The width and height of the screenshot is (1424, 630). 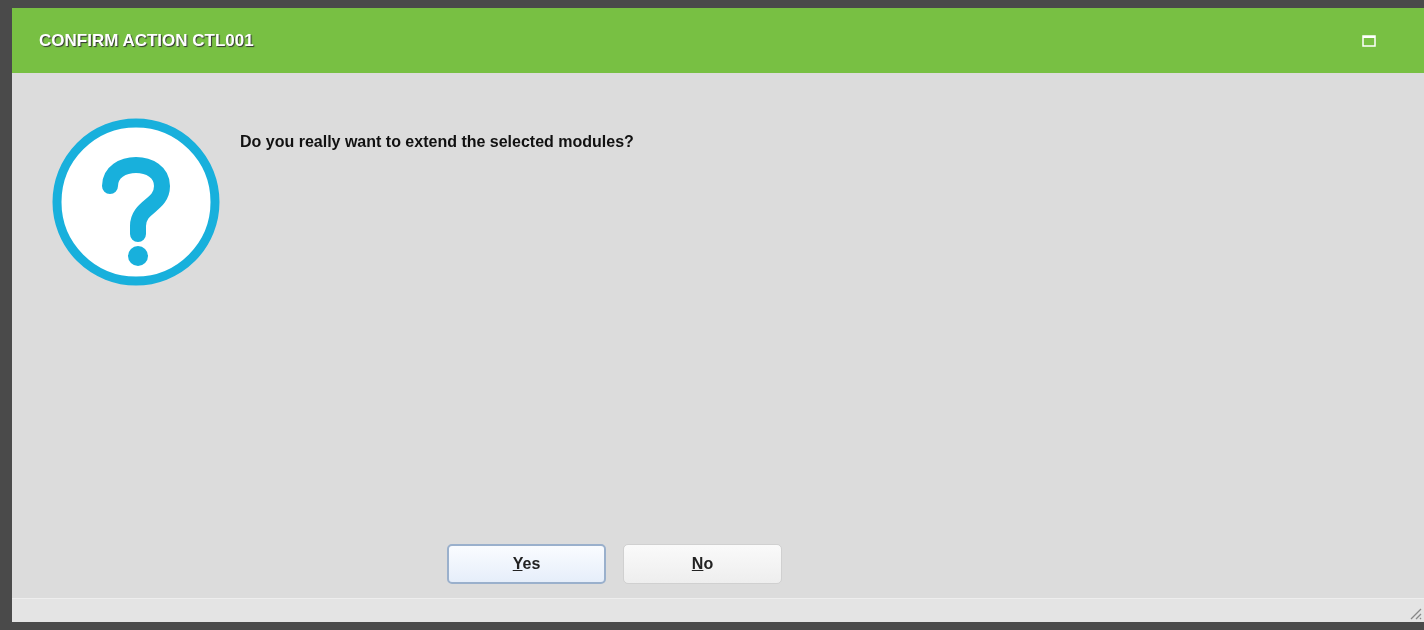 What do you see at coordinates (136, 202) in the screenshot?
I see `question-icon` at bounding box center [136, 202].